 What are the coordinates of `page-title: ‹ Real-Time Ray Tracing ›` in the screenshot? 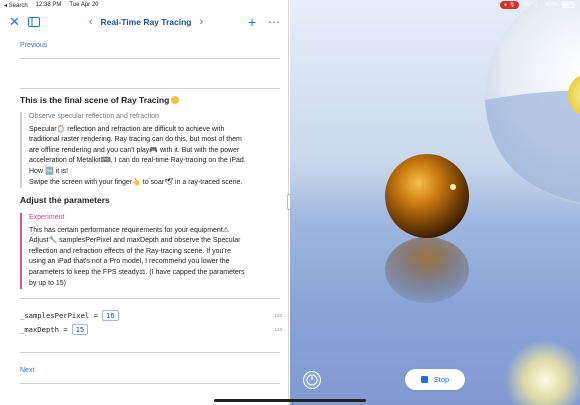 It's located at (146, 22).